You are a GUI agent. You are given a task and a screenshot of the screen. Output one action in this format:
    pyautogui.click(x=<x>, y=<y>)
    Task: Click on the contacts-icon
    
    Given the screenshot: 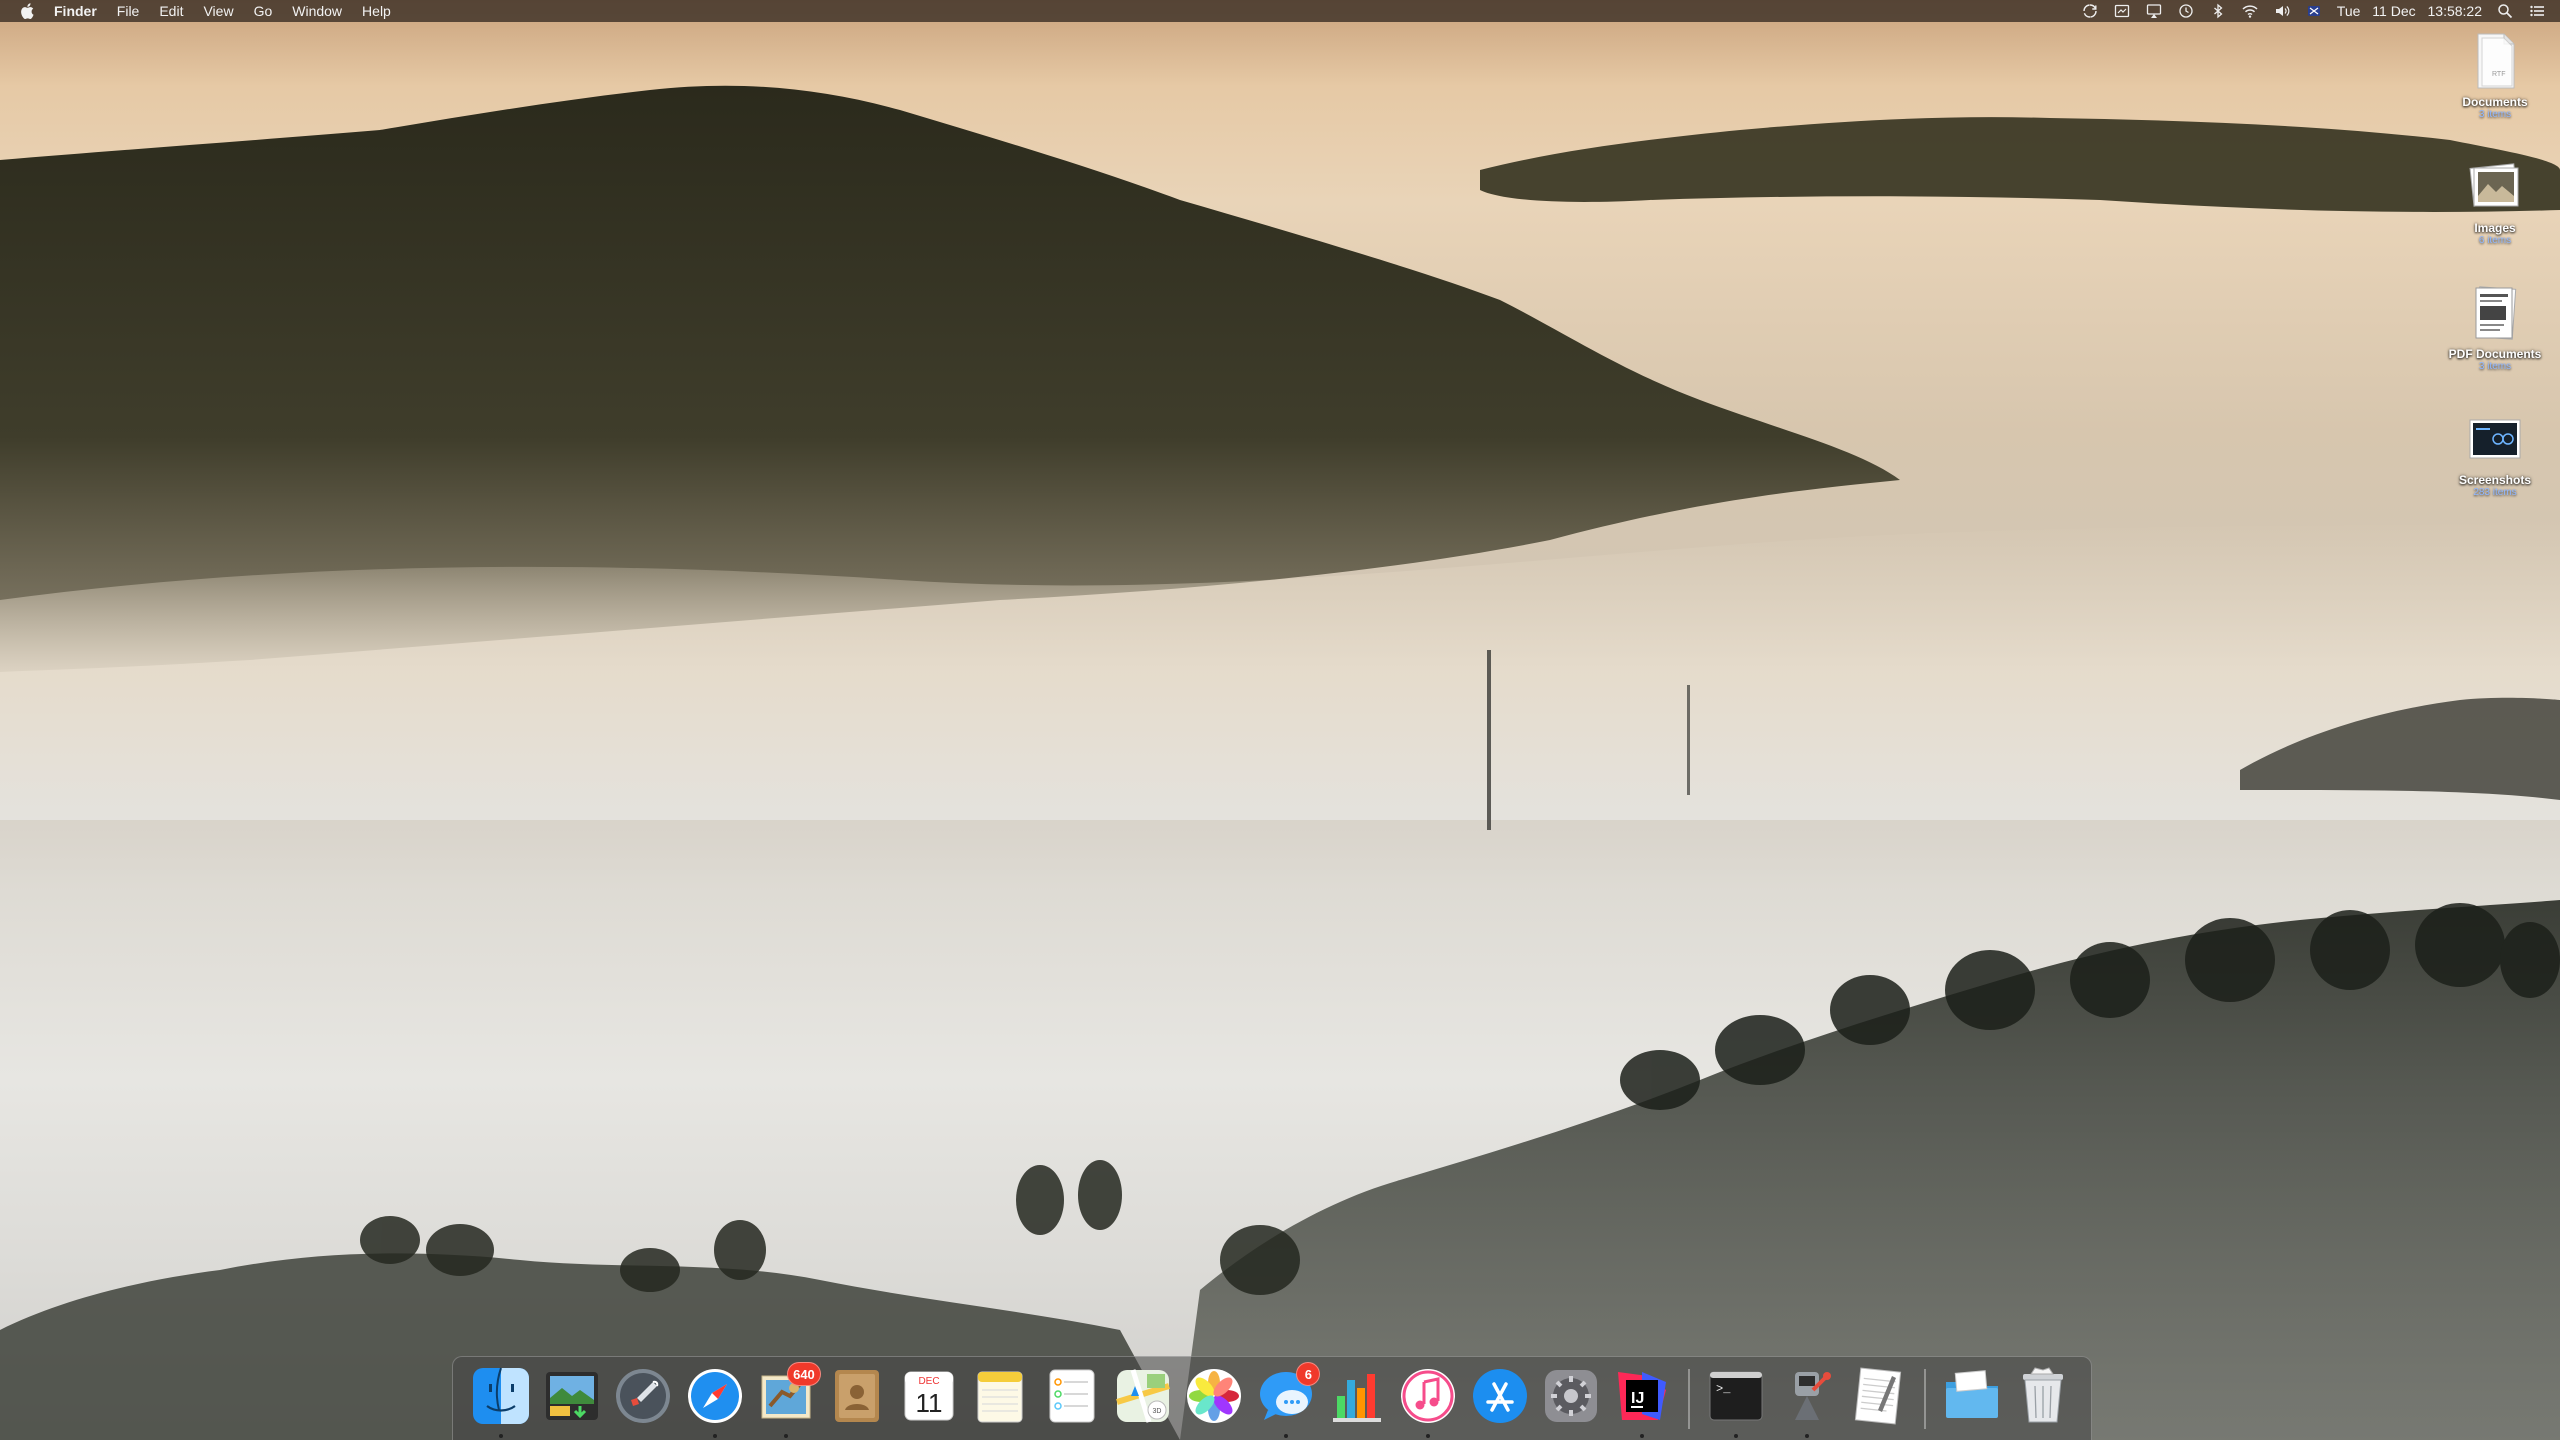 What is the action you would take?
    pyautogui.click(x=857, y=1396)
    